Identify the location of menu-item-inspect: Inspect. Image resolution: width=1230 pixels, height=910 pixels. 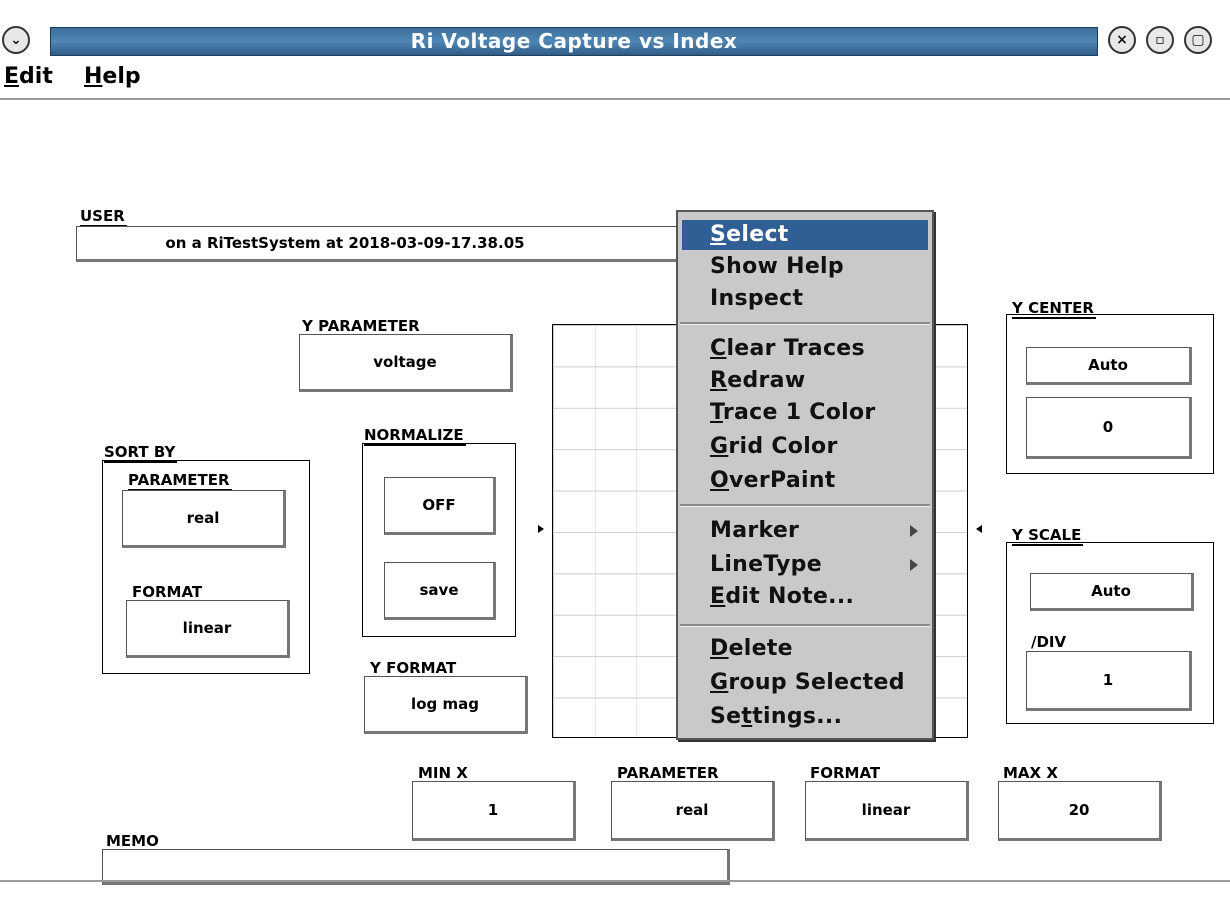
(756, 299).